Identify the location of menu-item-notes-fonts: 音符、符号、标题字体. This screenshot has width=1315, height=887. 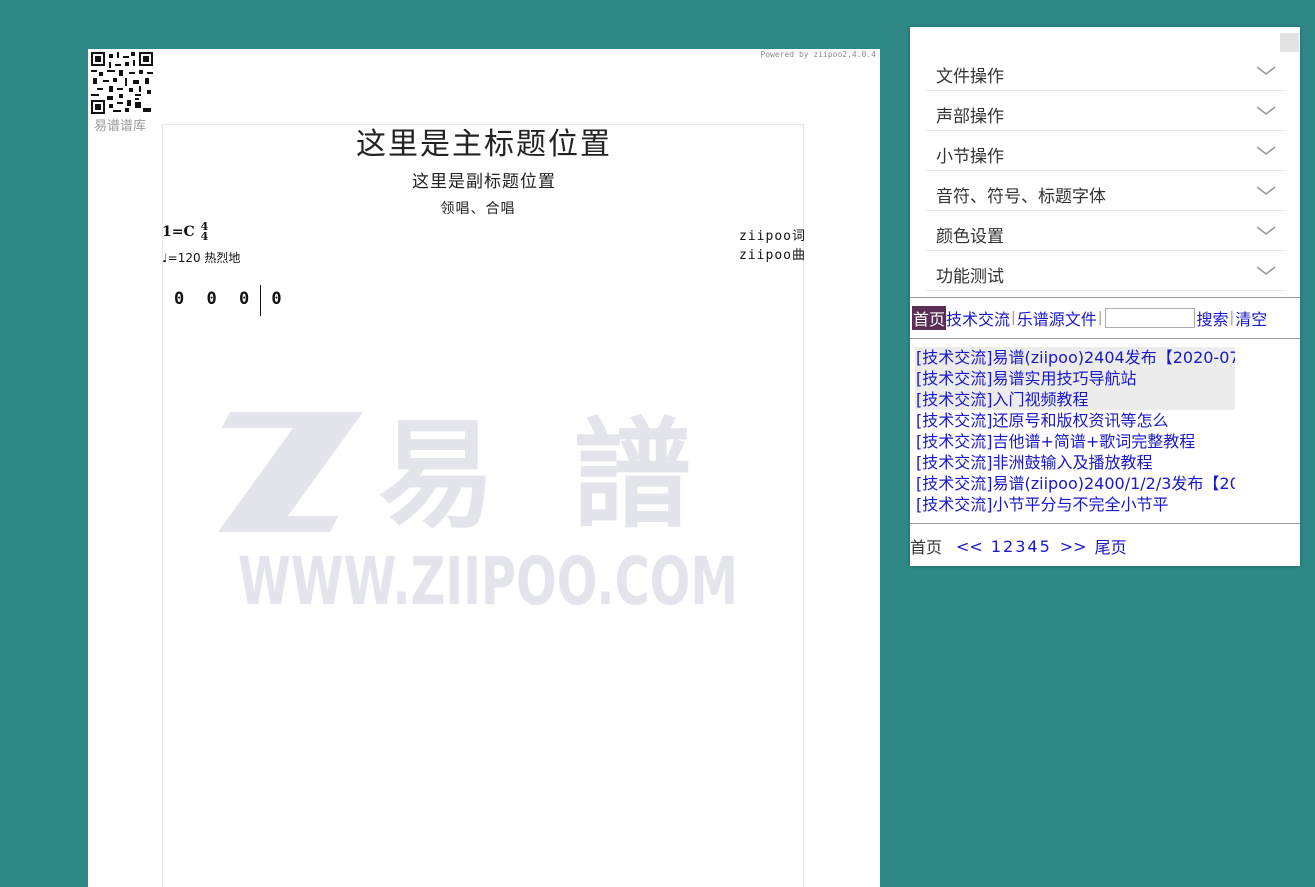
(1105, 191).